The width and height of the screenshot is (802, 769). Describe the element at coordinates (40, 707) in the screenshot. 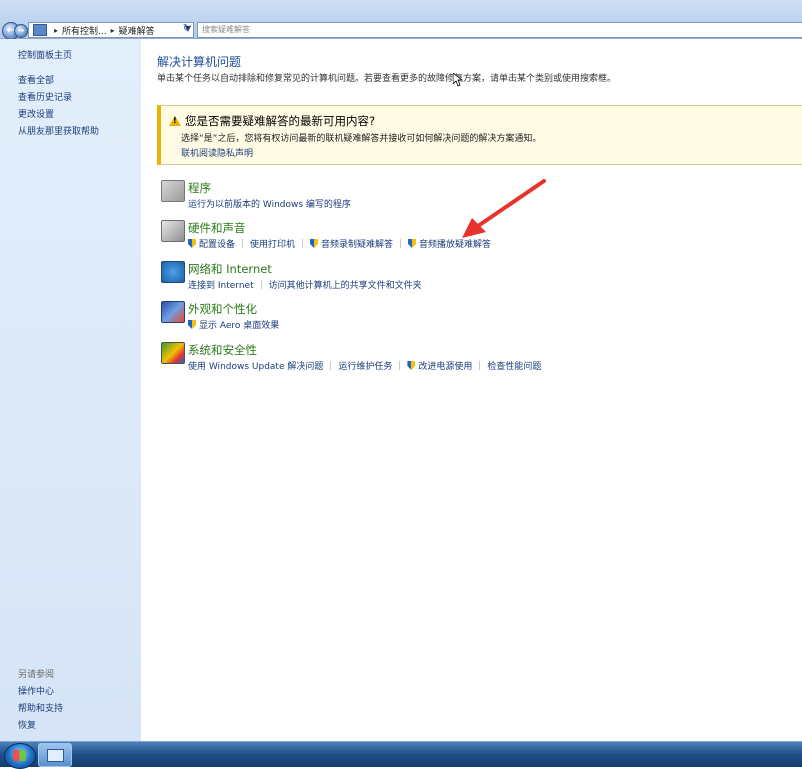

I see `sidebar-link-help-support: 帮助和支持` at that location.